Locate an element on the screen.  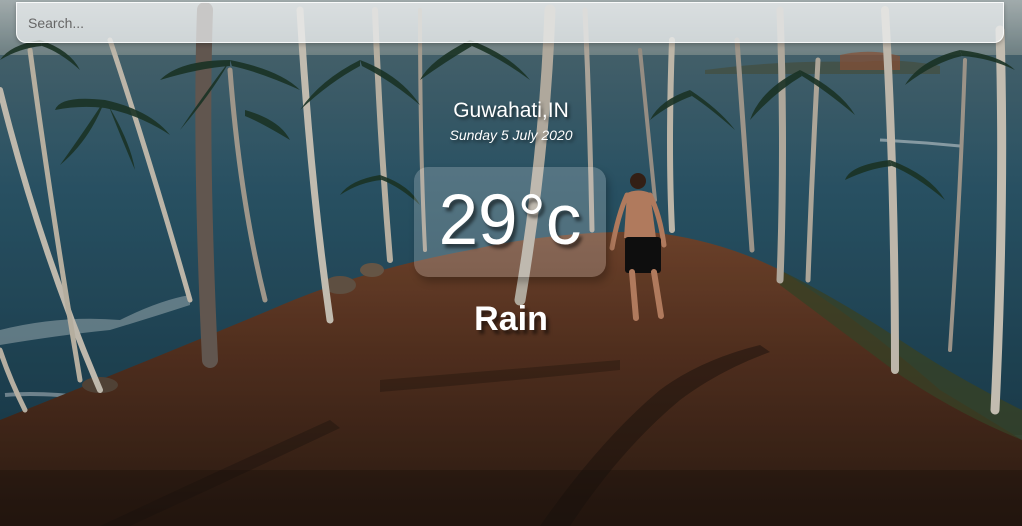
date-label: Sunday 5 July 2020 is located at coordinates (511, 135).